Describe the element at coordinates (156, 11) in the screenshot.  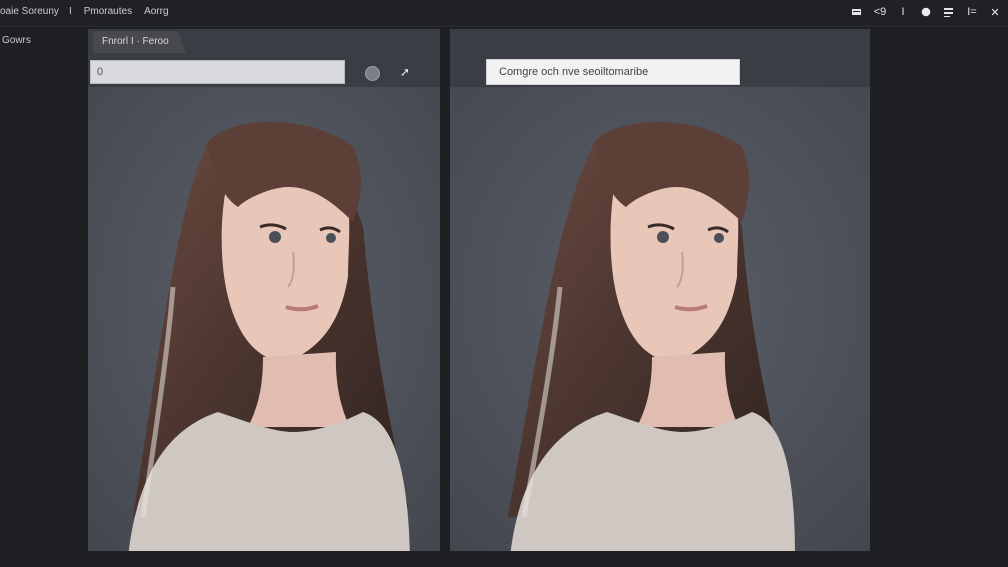
I see `menu-item-about: Aorrg` at that location.